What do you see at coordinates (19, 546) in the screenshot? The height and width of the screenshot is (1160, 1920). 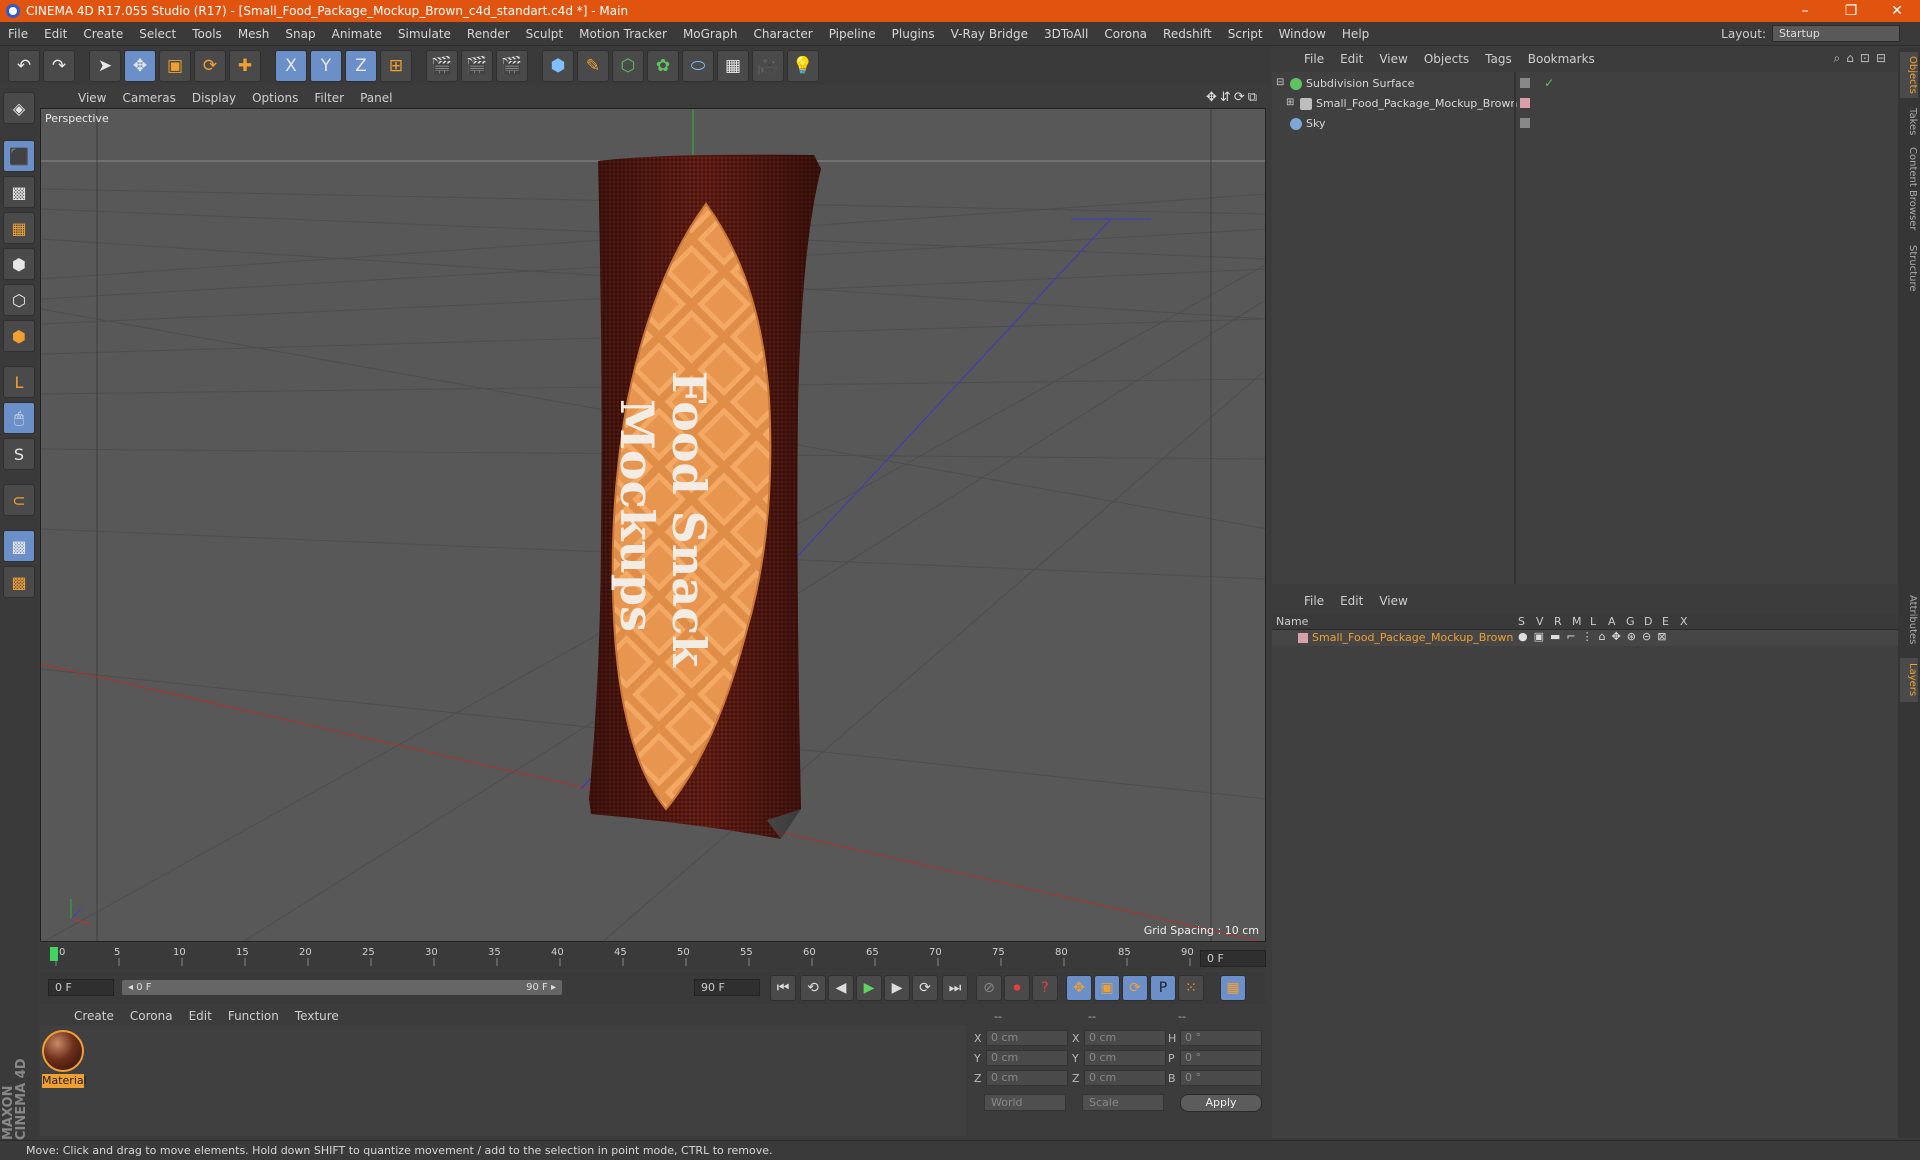 I see `workplane-lock-icon: ▩` at bounding box center [19, 546].